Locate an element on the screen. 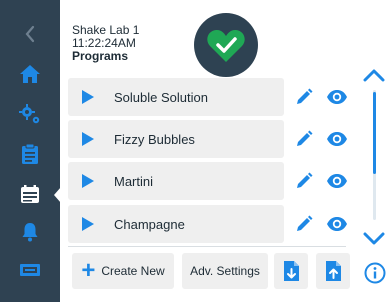 This screenshot has width=392, height=302. scroll-down-chevron-icon is located at coordinates (374, 238).